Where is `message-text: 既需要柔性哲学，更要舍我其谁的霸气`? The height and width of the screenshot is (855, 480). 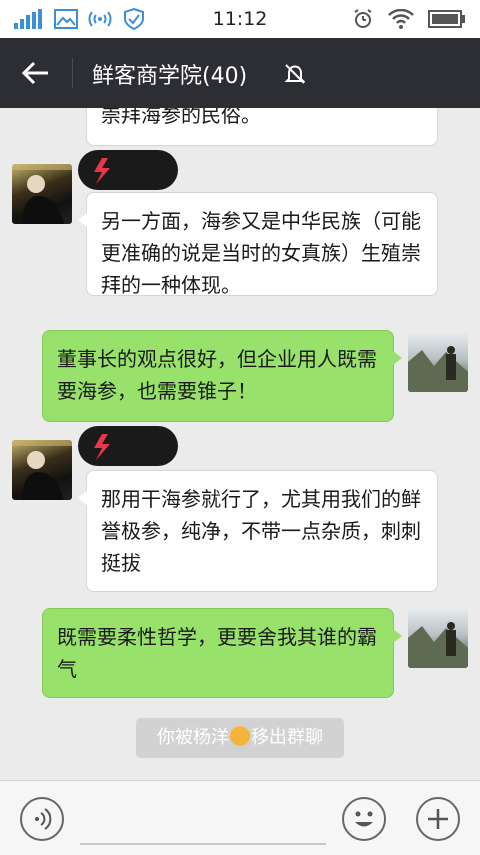
message-text: 既需要柔性哲学，更要舍我其谁的霸气 is located at coordinates (217, 653).